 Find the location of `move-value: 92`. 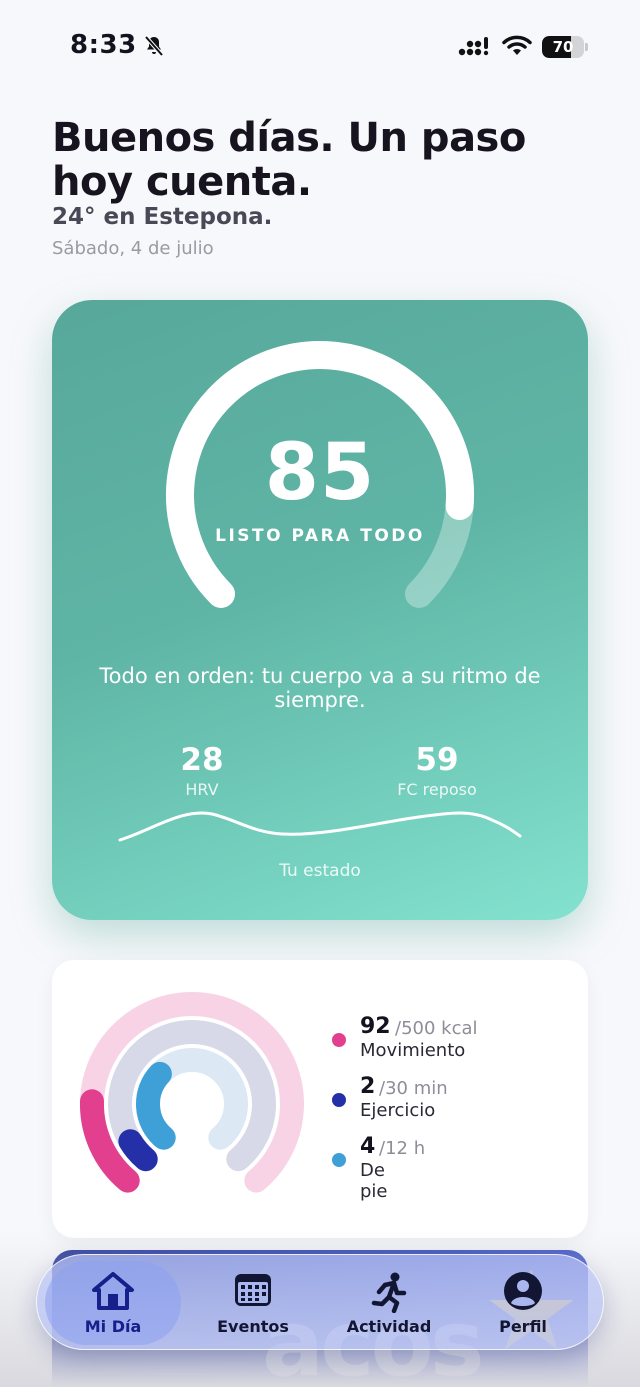

move-value: 92 is located at coordinates (375, 1026).